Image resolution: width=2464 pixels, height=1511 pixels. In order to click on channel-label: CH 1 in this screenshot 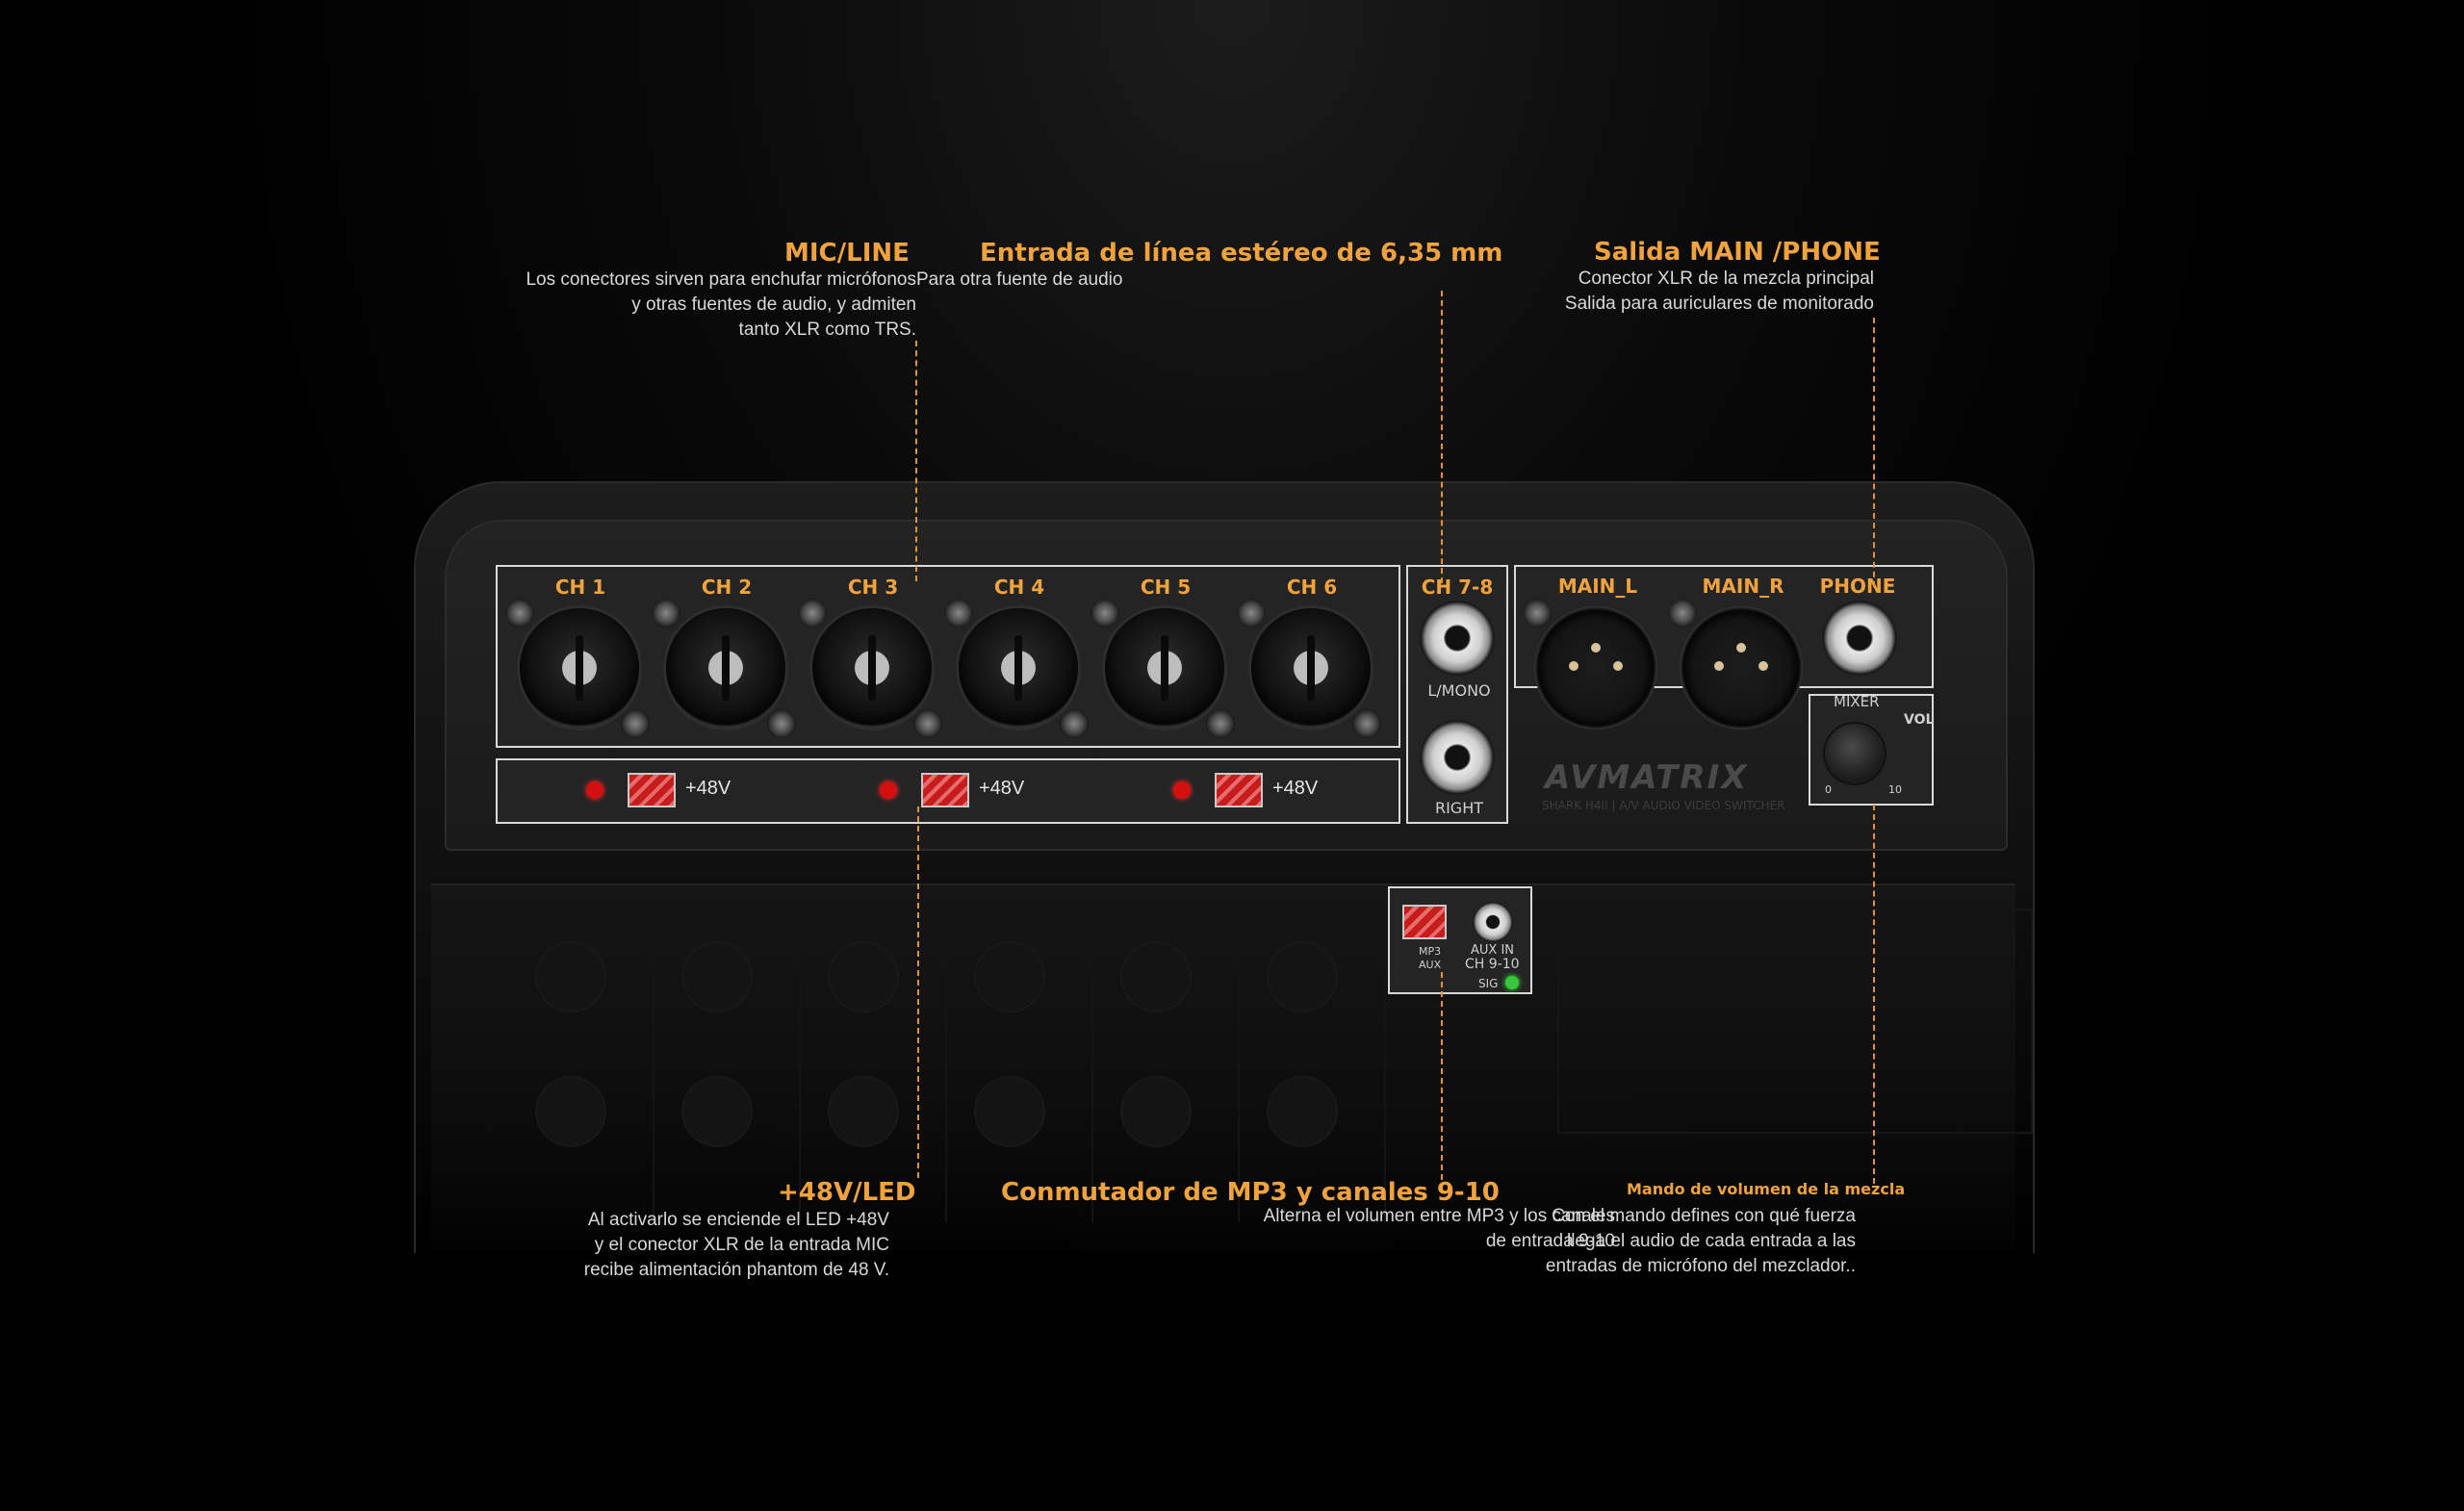, I will do `click(580, 587)`.